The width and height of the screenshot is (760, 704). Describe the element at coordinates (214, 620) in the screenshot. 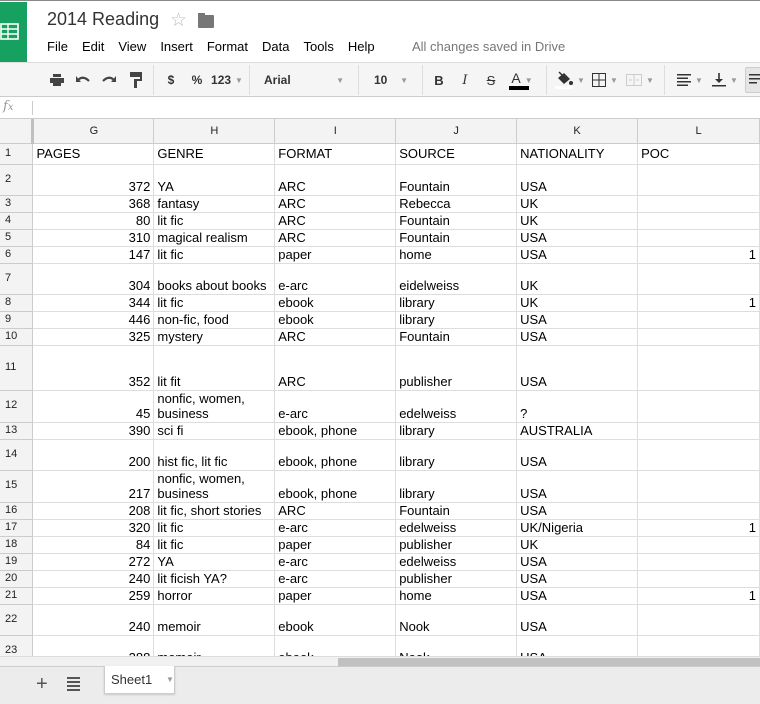

I see `cell-h22: memoir` at that location.